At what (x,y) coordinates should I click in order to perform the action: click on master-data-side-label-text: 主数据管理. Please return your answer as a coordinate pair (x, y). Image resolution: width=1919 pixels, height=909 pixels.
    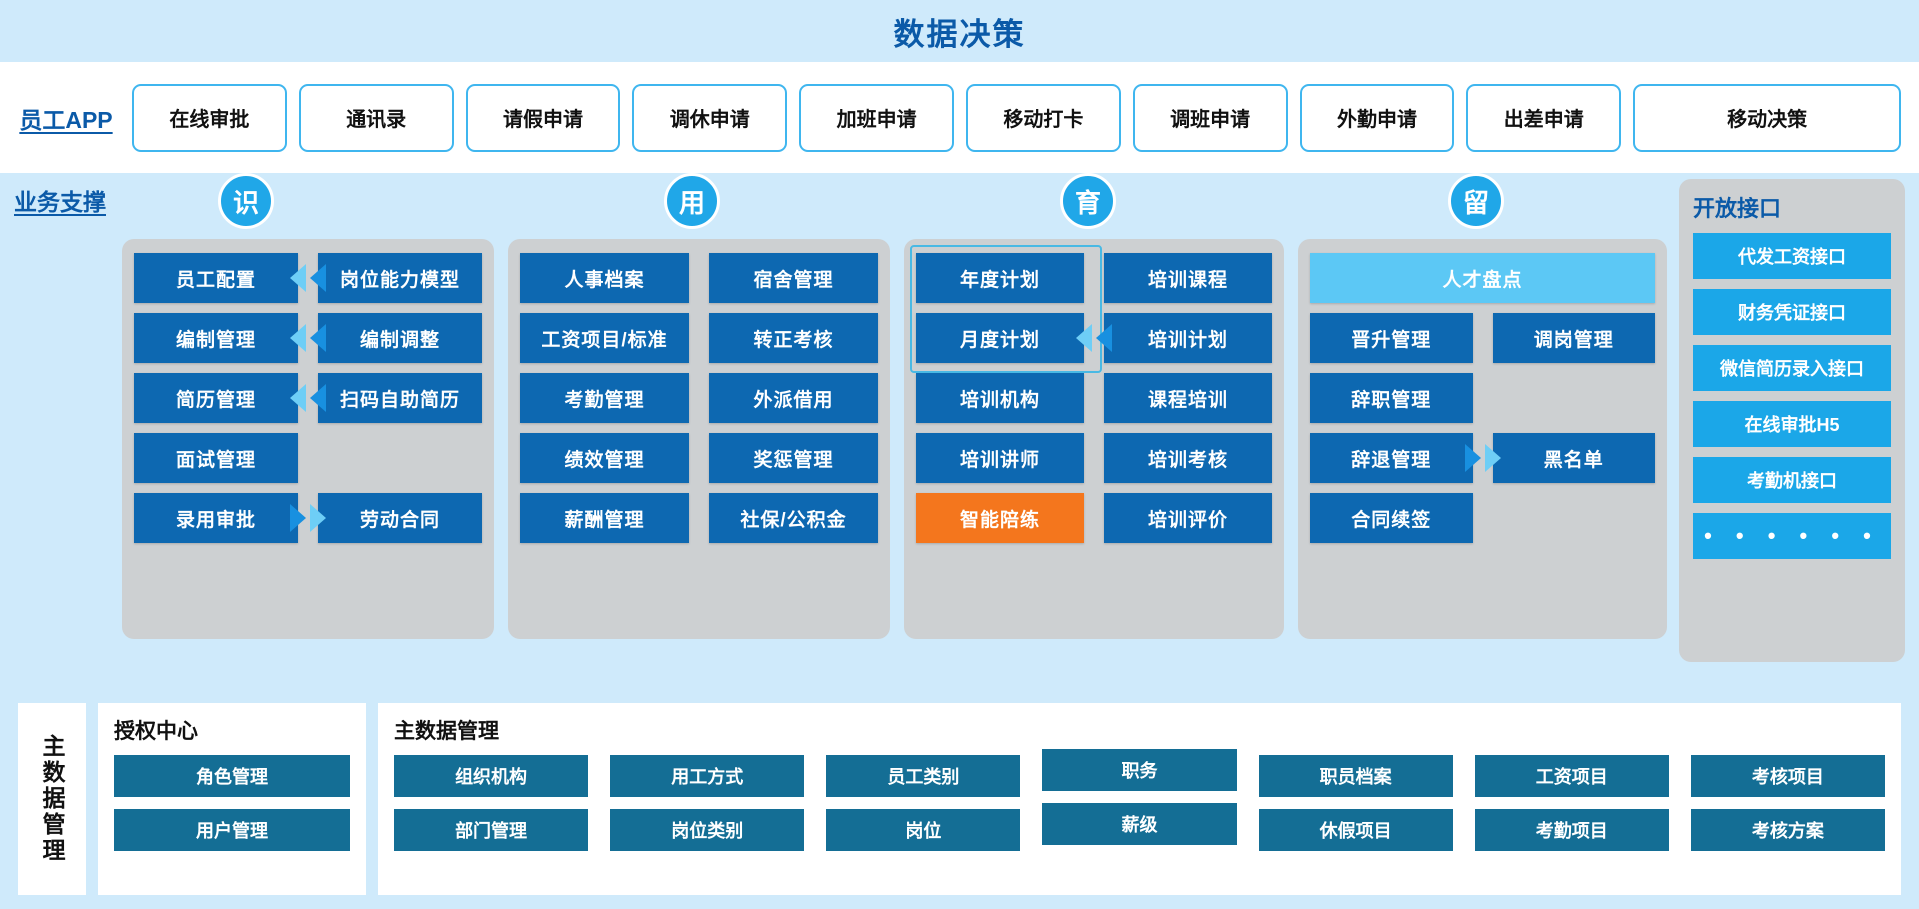
    Looking at the image, I should click on (52, 799).